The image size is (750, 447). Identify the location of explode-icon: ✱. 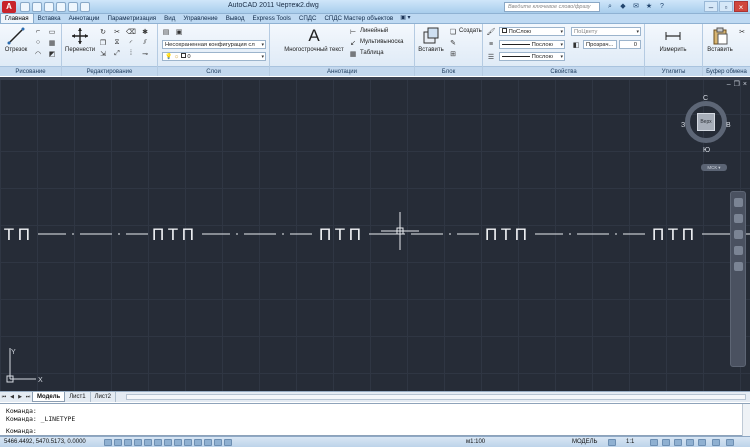
(145, 31).